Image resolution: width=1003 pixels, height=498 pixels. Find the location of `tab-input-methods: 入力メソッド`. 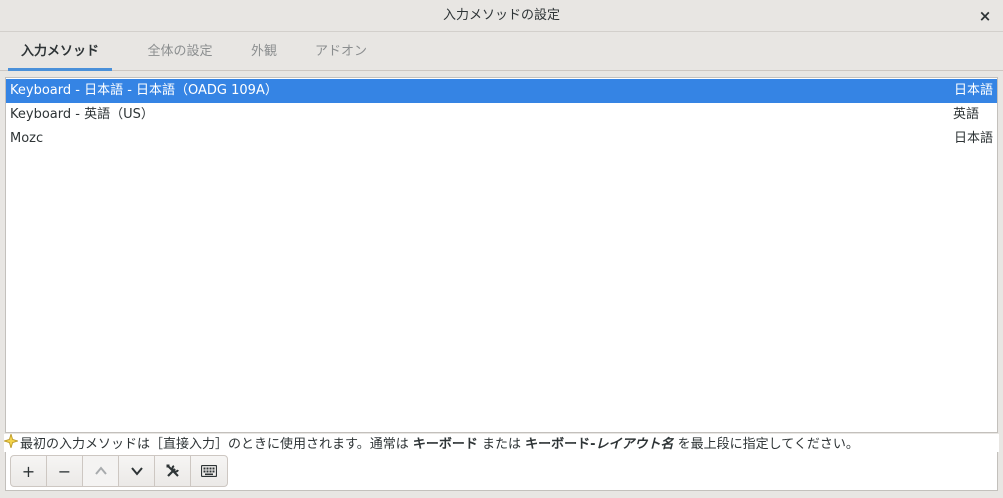

tab-input-methods: 入力メソッド is located at coordinates (60, 52).